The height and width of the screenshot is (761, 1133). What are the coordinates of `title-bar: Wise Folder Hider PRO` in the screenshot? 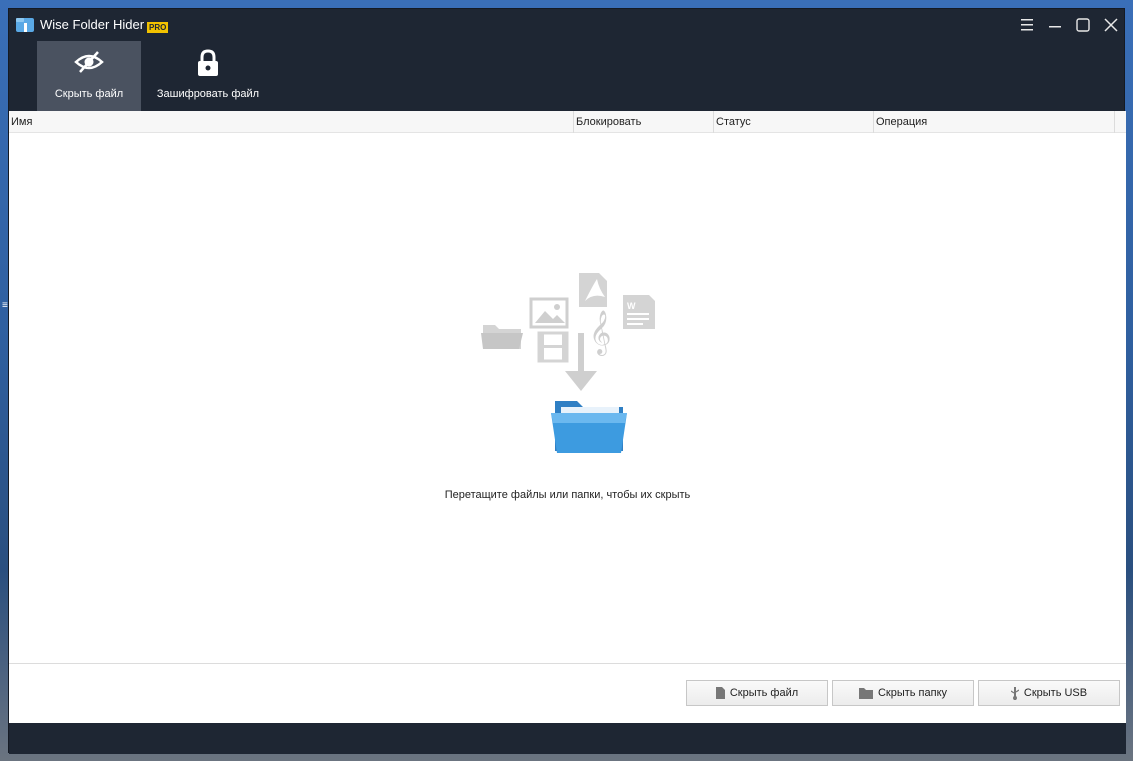 It's located at (566, 25).